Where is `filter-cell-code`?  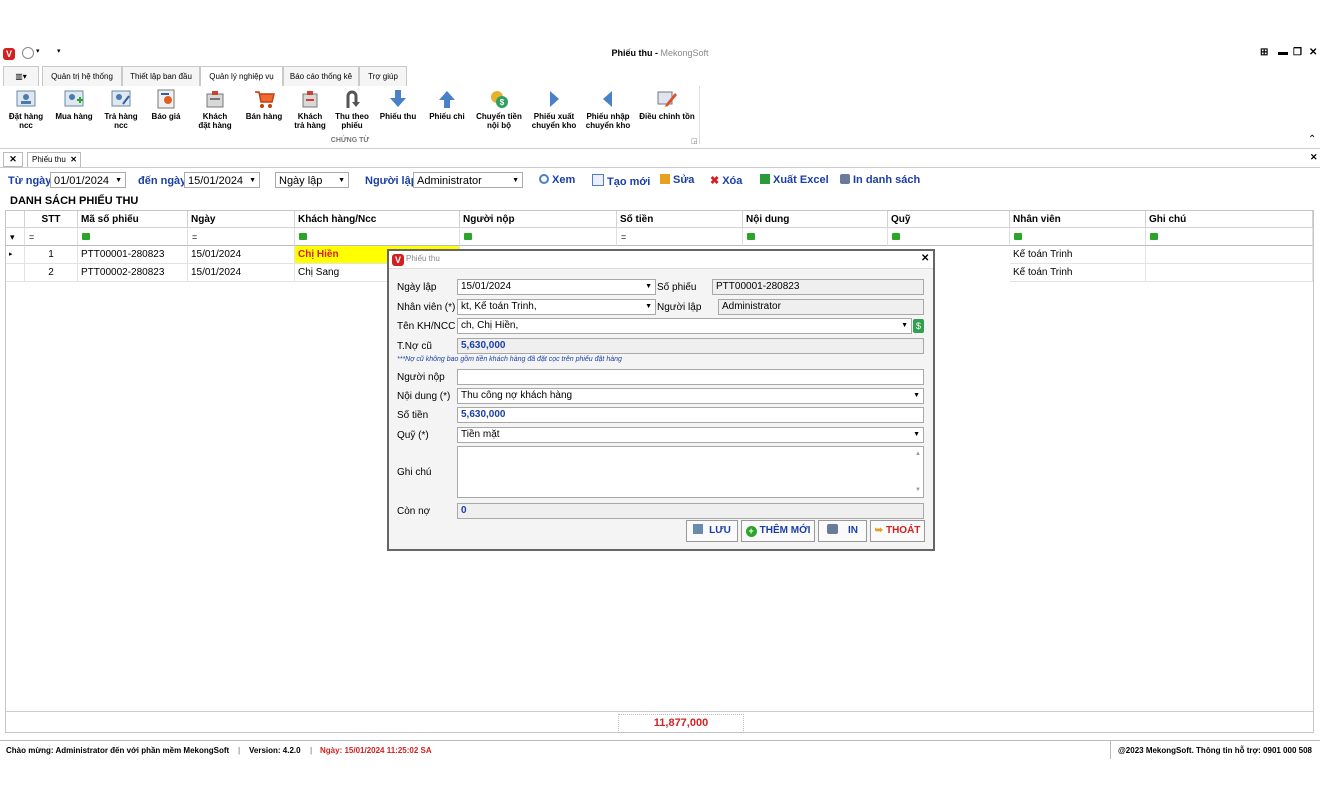
filter-cell-code is located at coordinates (133, 237).